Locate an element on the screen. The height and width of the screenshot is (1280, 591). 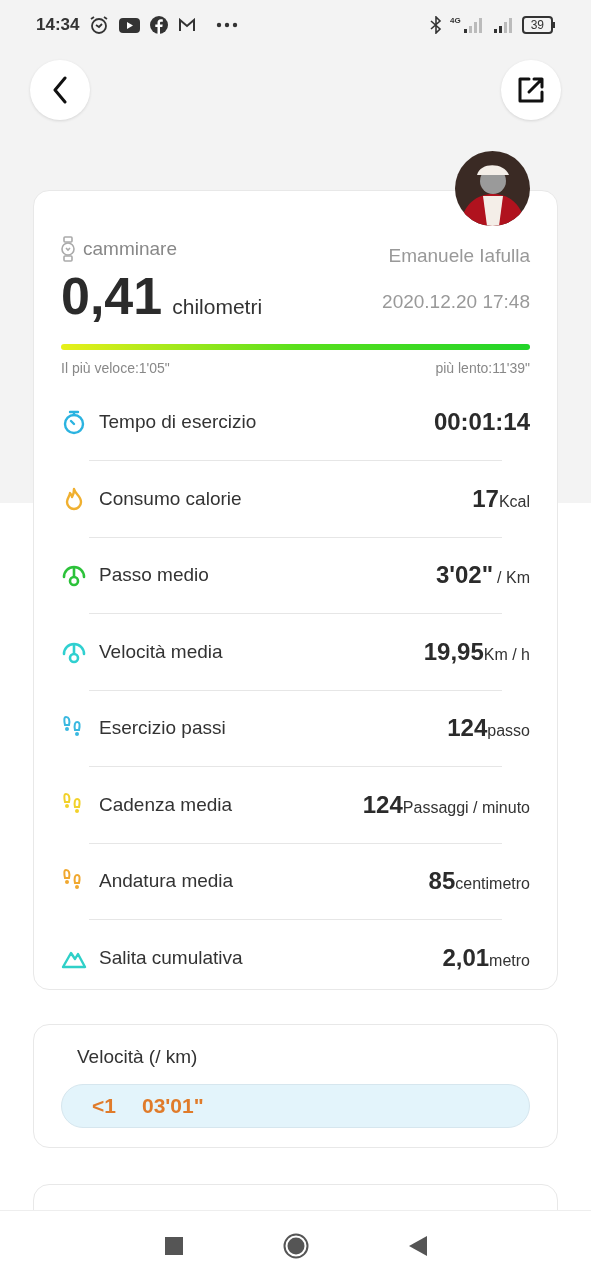
share-icon is located at coordinates (531, 90).